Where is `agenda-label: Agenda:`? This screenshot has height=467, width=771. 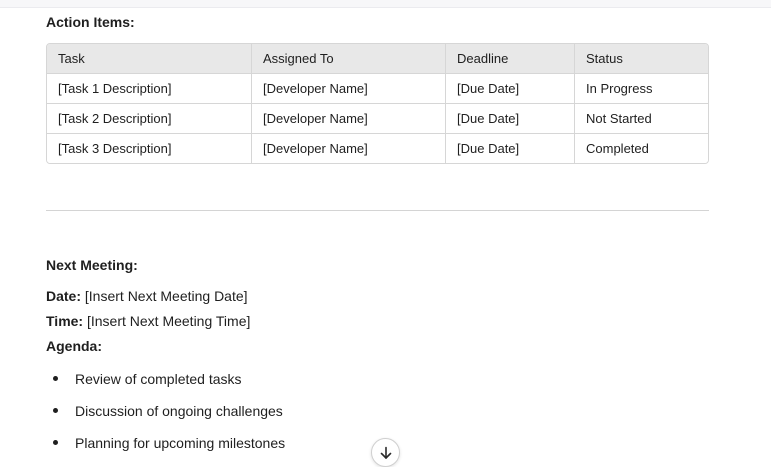 agenda-label: Agenda: is located at coordinates (74, 346).